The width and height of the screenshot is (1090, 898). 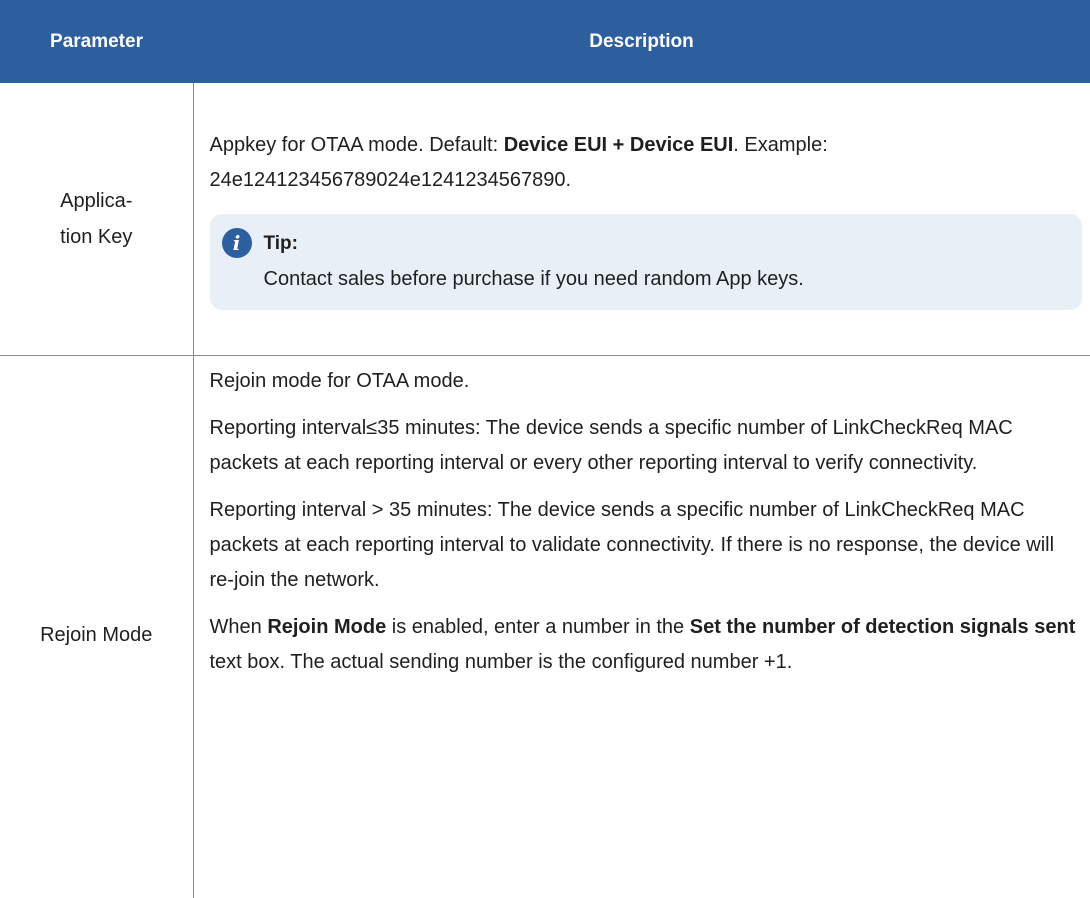 I want to click on bold-text: Device EUI + Device EUI, so click(x=619, y=145).